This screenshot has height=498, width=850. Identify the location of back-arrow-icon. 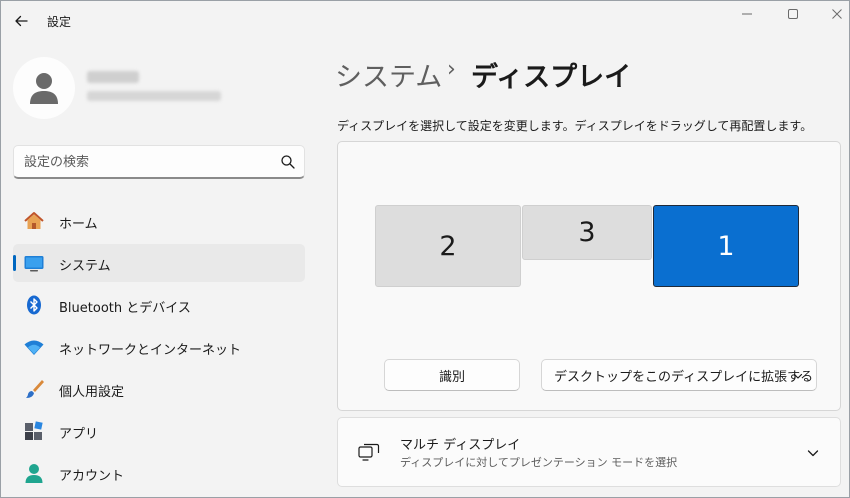
(21, 21).